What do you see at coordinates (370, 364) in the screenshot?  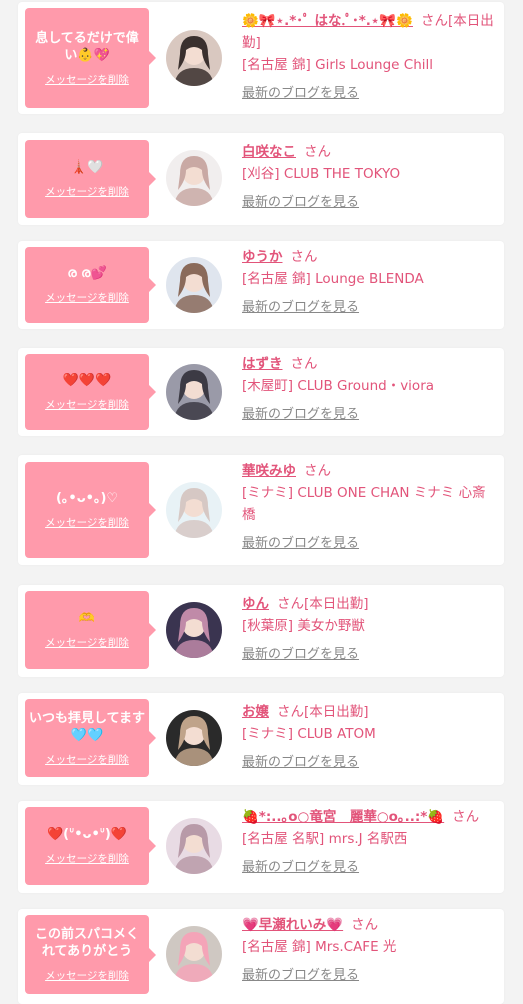 I see `name-line: はずき さん` at bounding box center [370, 364].